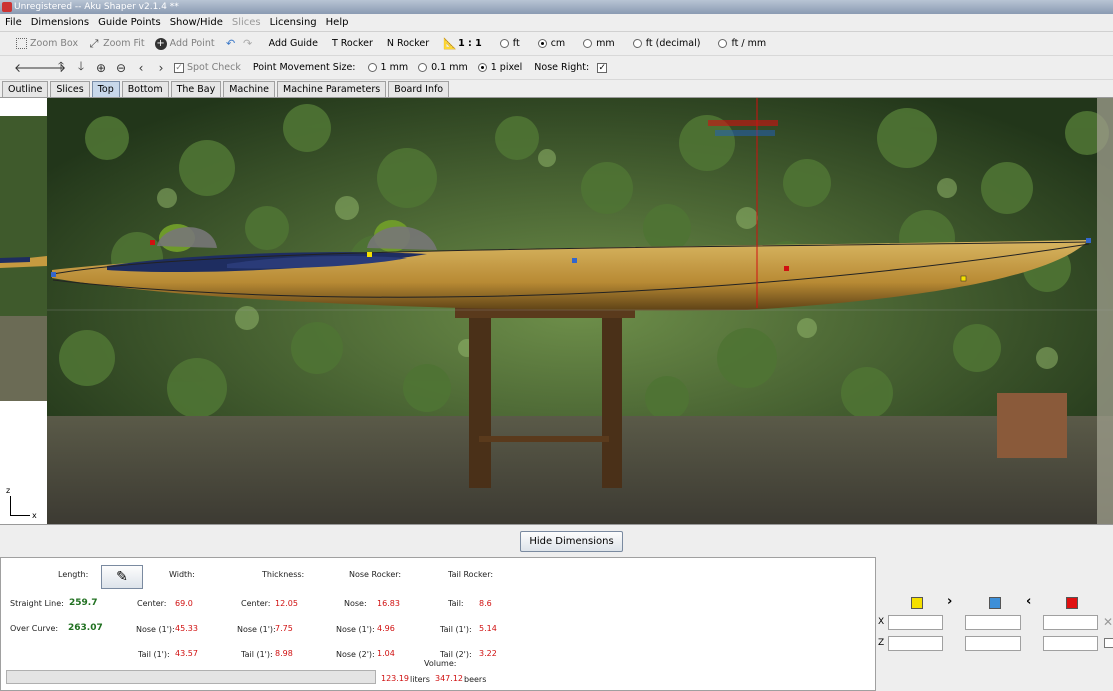  What do you see at coordinates (7, 7) in the screenshot?
I see `app-icon` at bounding box center [7, 7].